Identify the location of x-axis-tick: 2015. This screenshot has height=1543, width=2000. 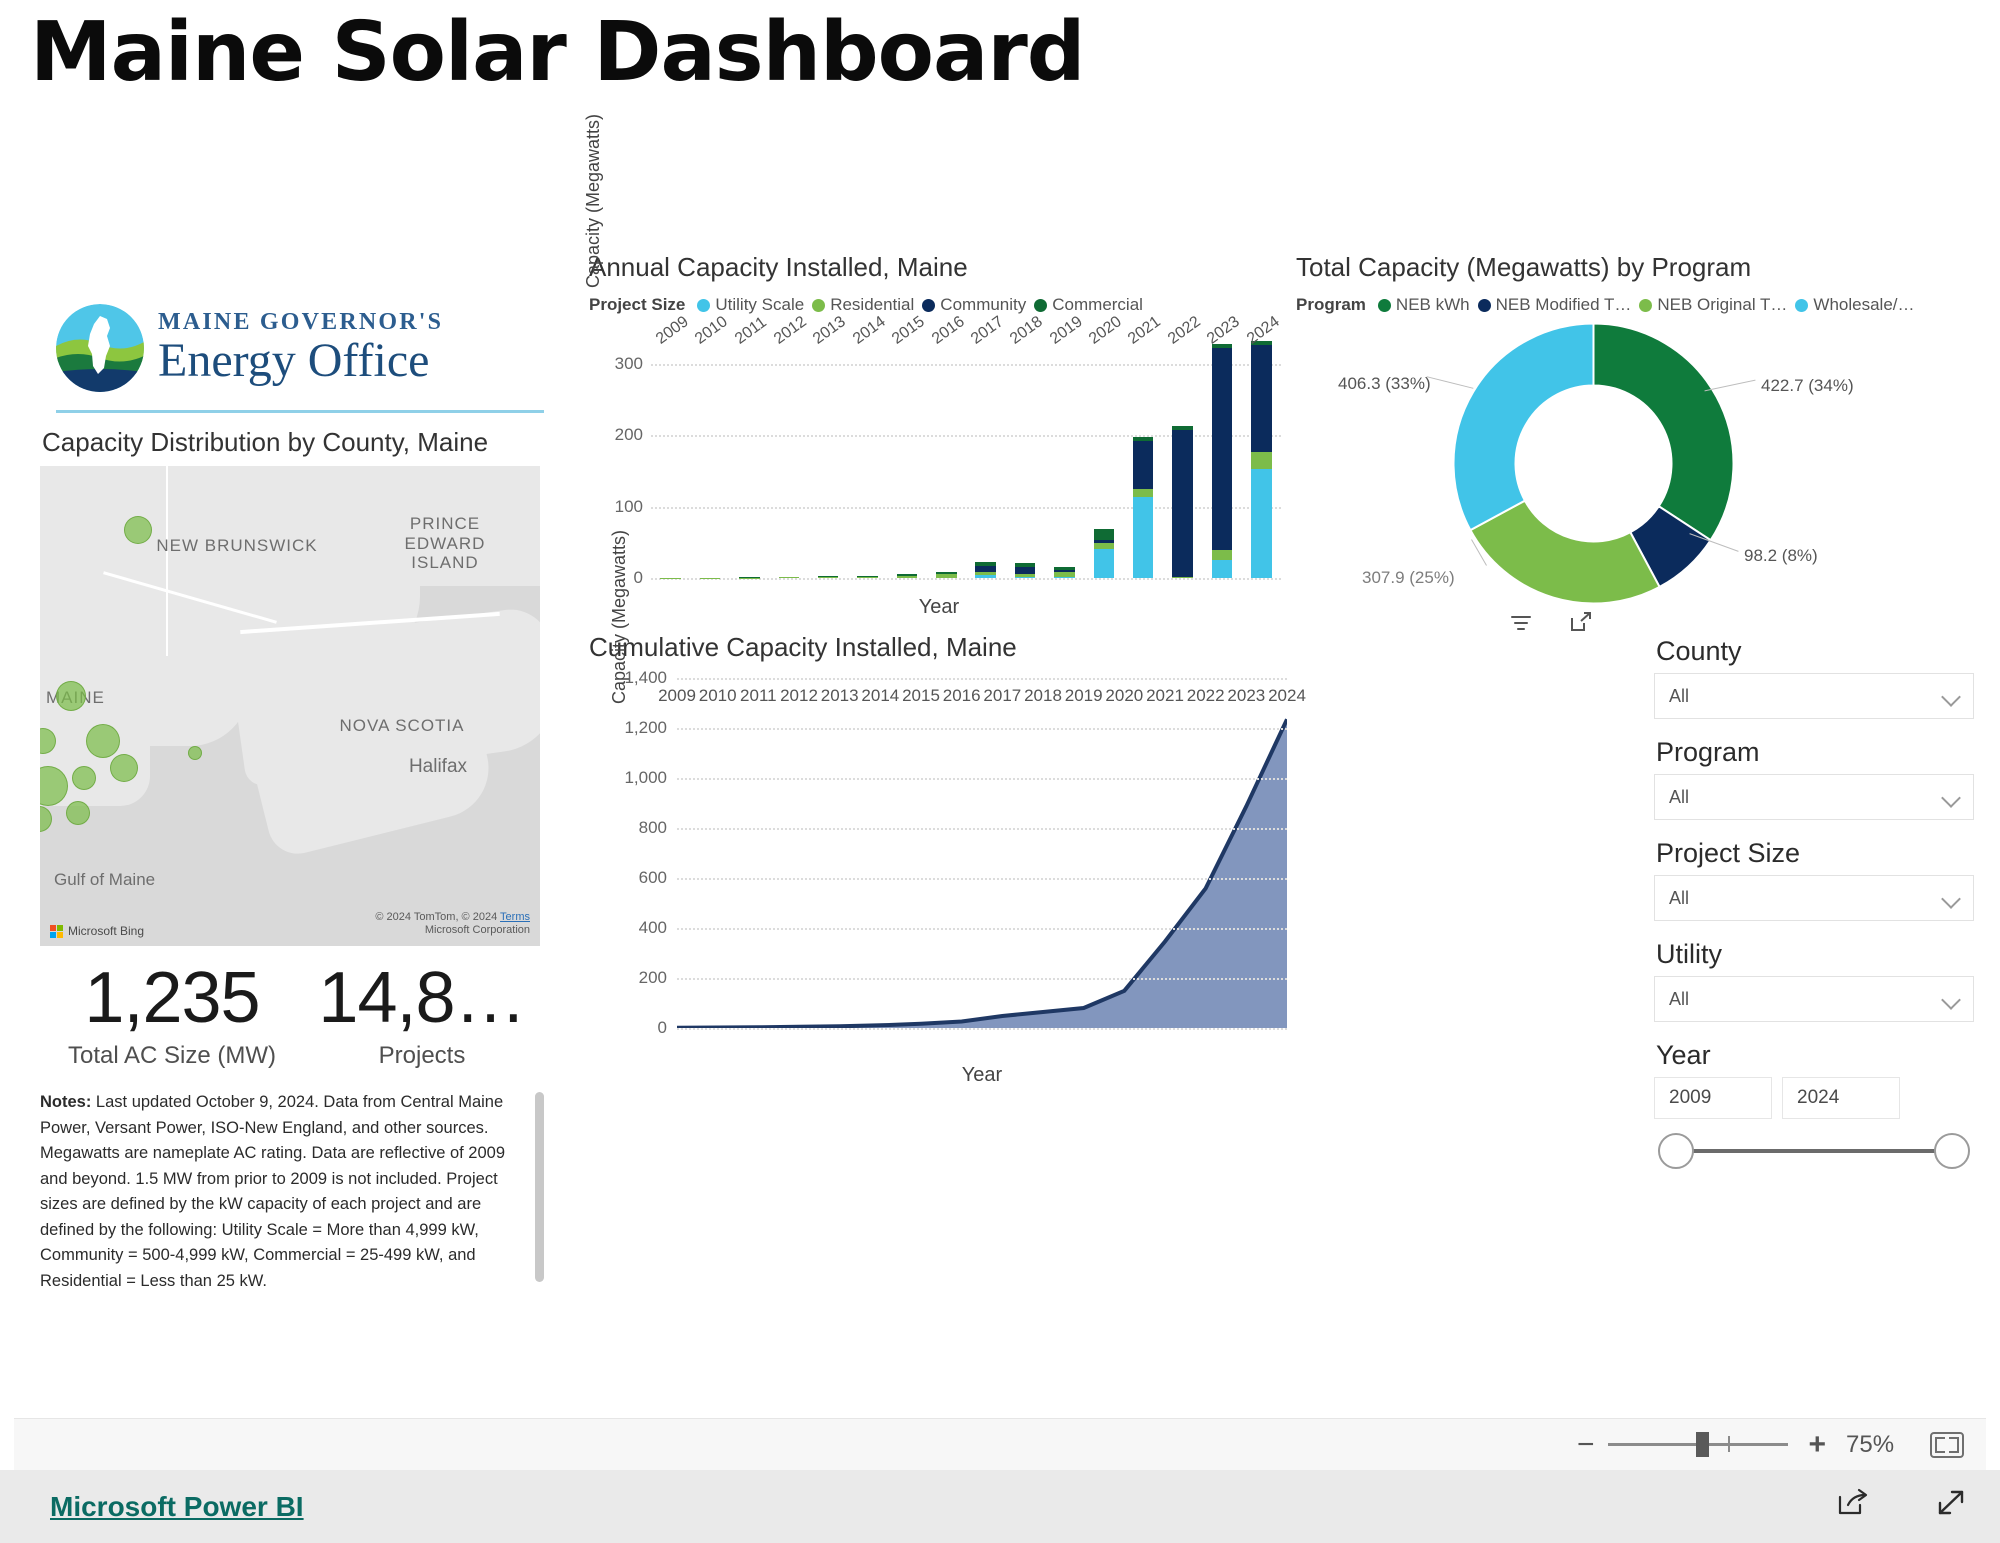
(921, 695).